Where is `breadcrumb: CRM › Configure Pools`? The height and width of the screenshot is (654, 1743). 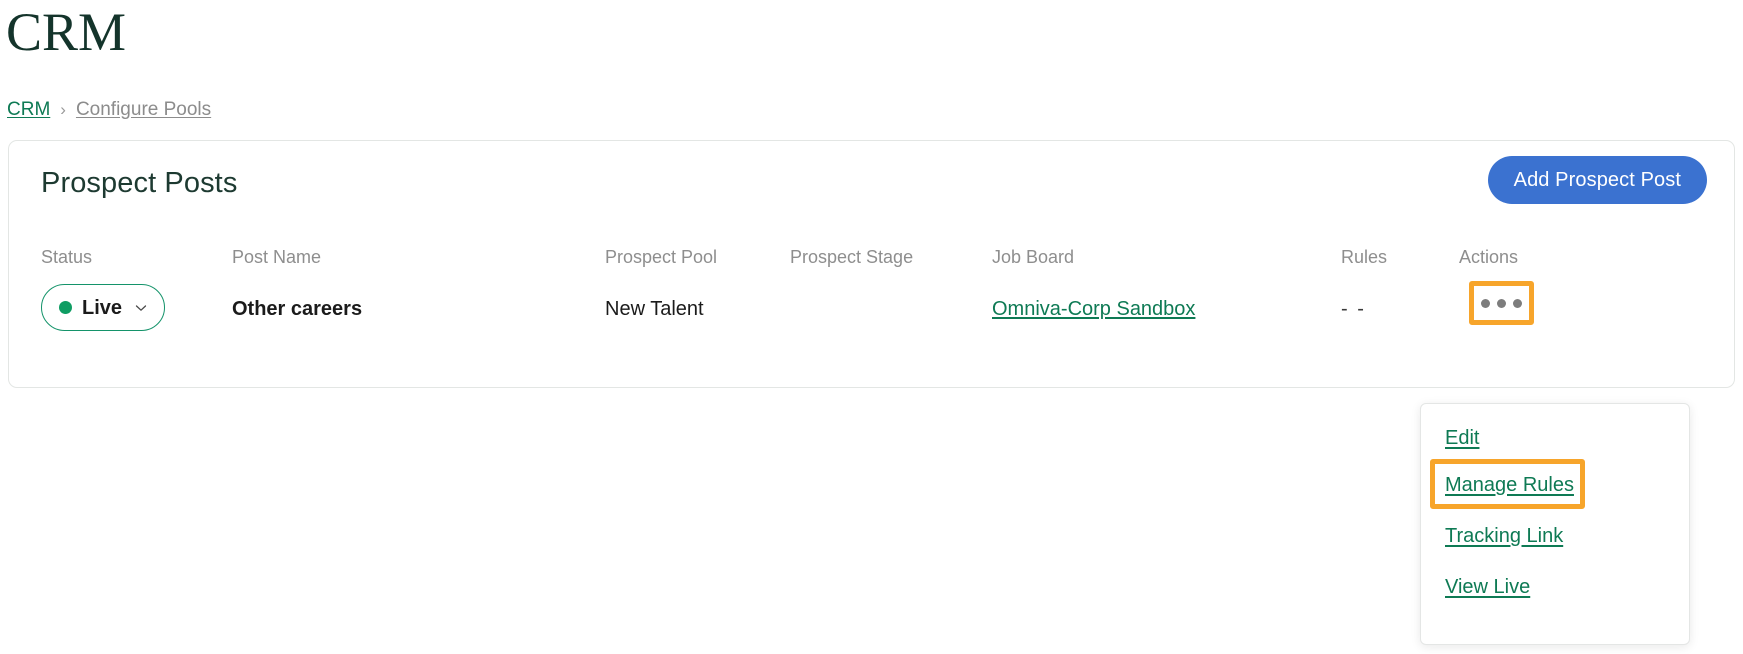
breadcrumb: CRM › Configure Pools is located at coordinates (109, 110).